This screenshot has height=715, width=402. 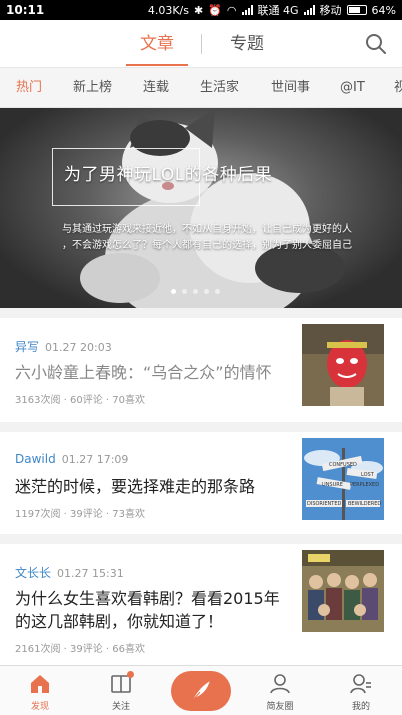 What do you see at coordinates (343, 465) in the screenshot?
I see `sign-confused: CONFUSED` at bounding box center [343, 465].